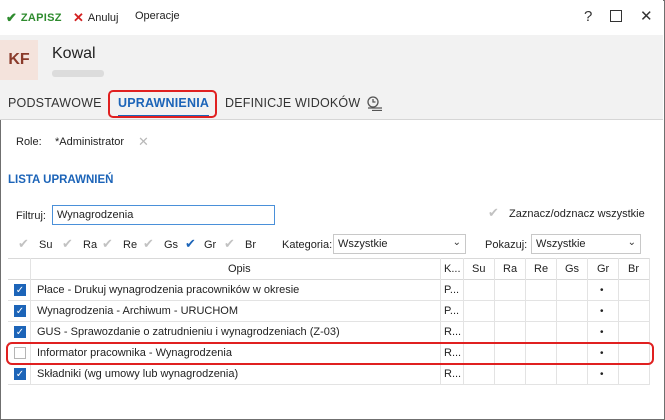 This screenshot has width=665, height=420. I want to click on operations-menu: Operacje, so click(157, 16).